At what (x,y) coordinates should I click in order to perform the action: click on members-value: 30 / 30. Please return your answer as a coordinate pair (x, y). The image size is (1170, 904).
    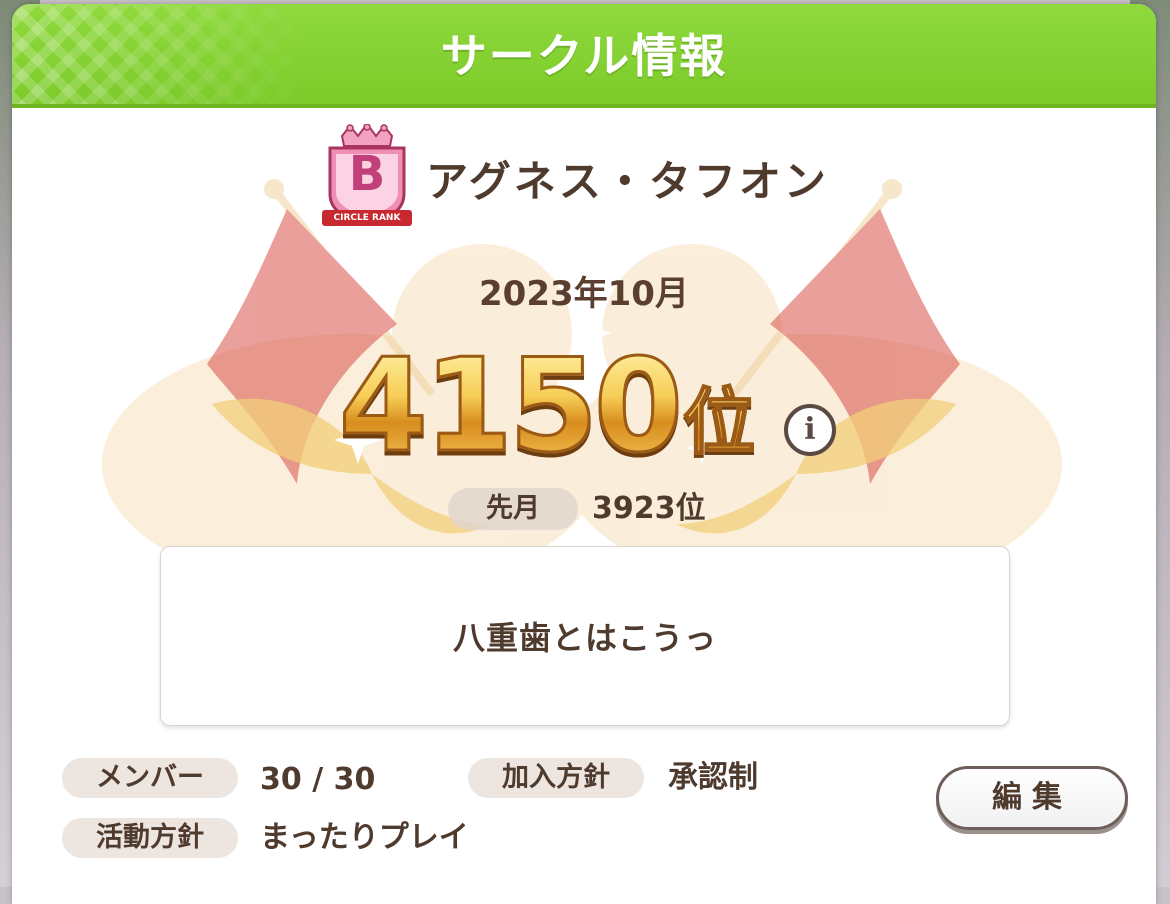
    Looking at the image, I should click on (318, 779).